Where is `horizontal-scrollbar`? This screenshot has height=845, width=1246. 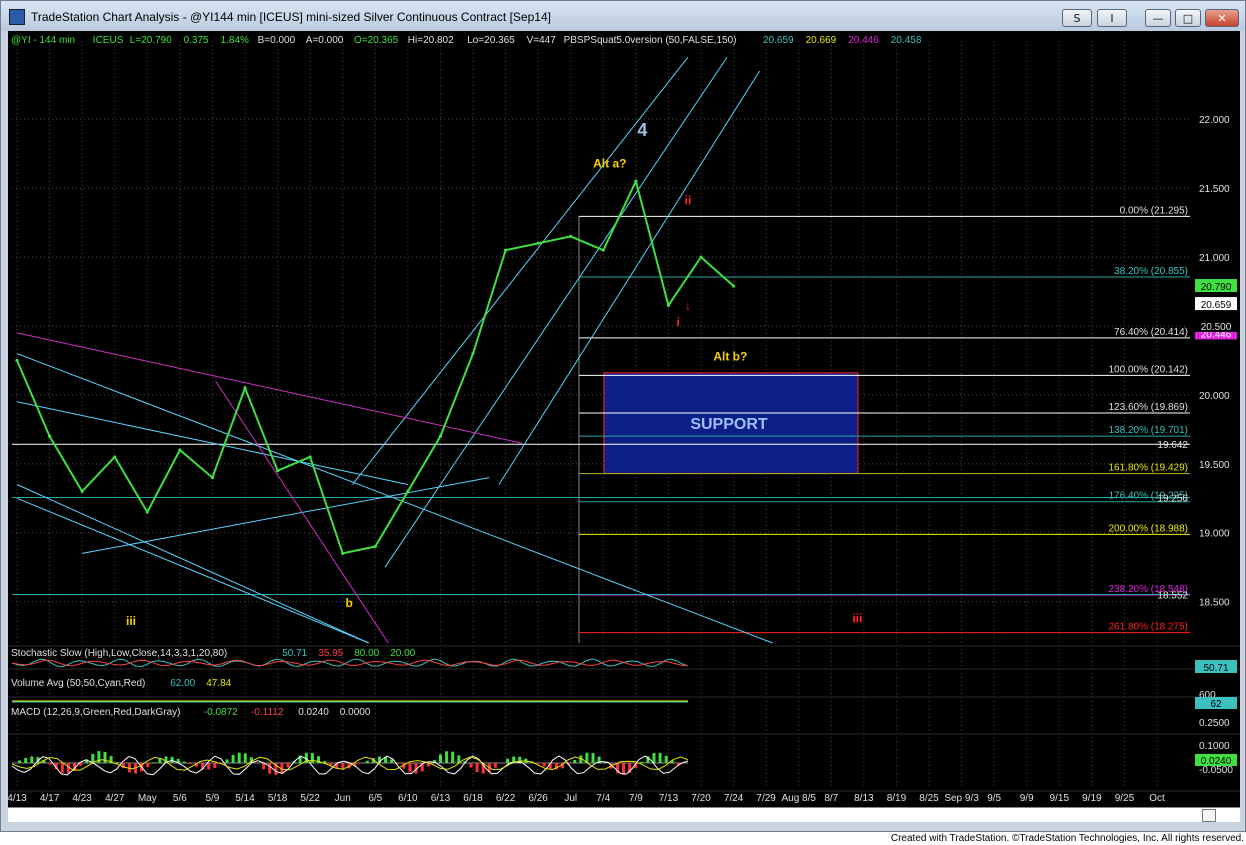
horizontal-scrollbar is located at coordinates (624, 814).